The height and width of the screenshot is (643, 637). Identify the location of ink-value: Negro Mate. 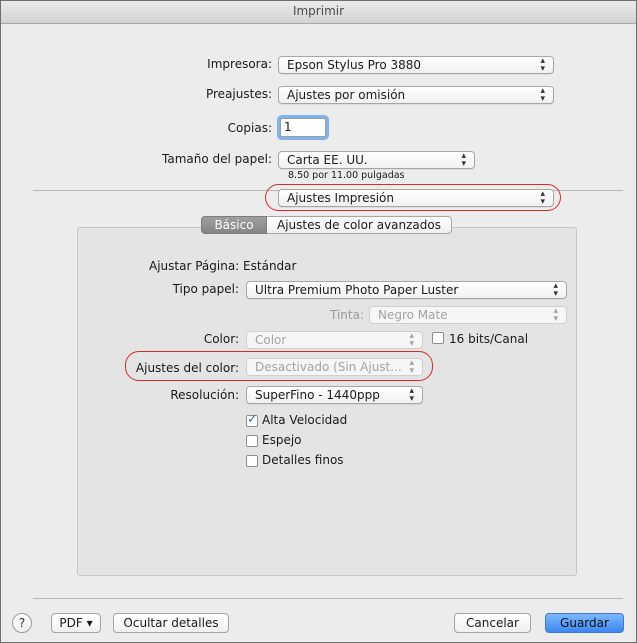
(413, 315).